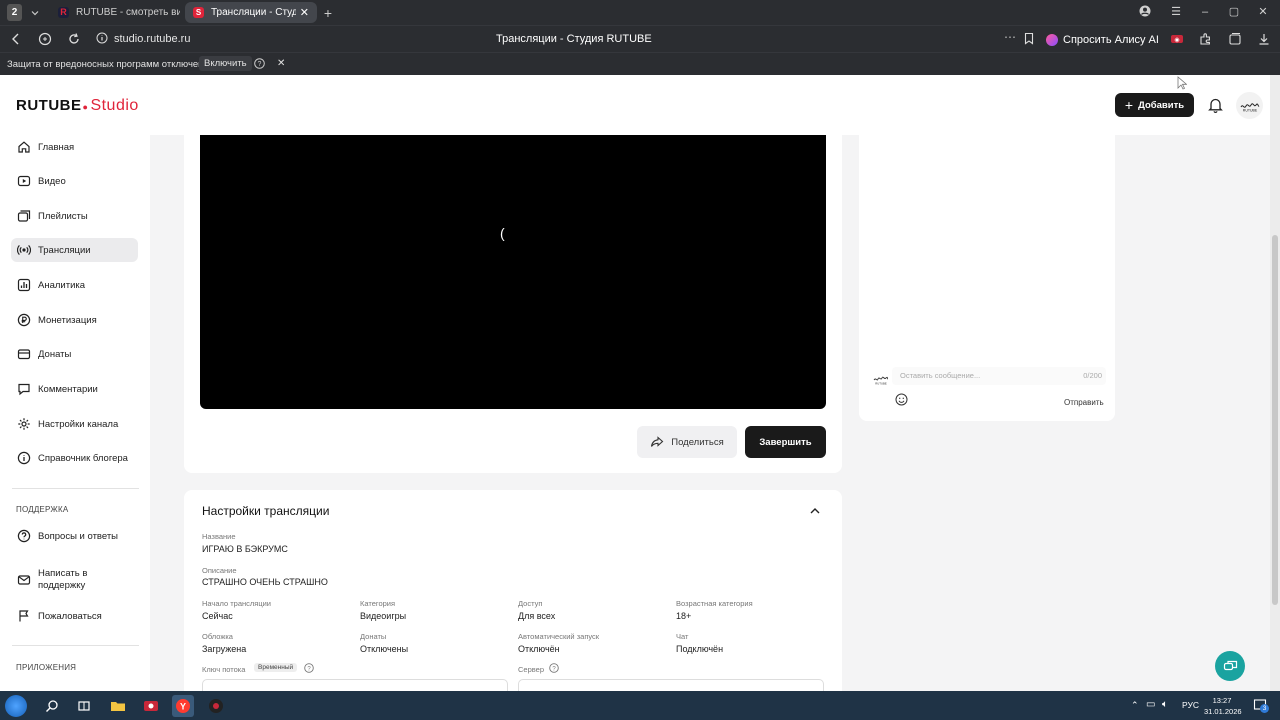 The width and height of the screenshot is (1280, 720). I want to click on volume-icon: 🔈︎, so click(1165, 704).